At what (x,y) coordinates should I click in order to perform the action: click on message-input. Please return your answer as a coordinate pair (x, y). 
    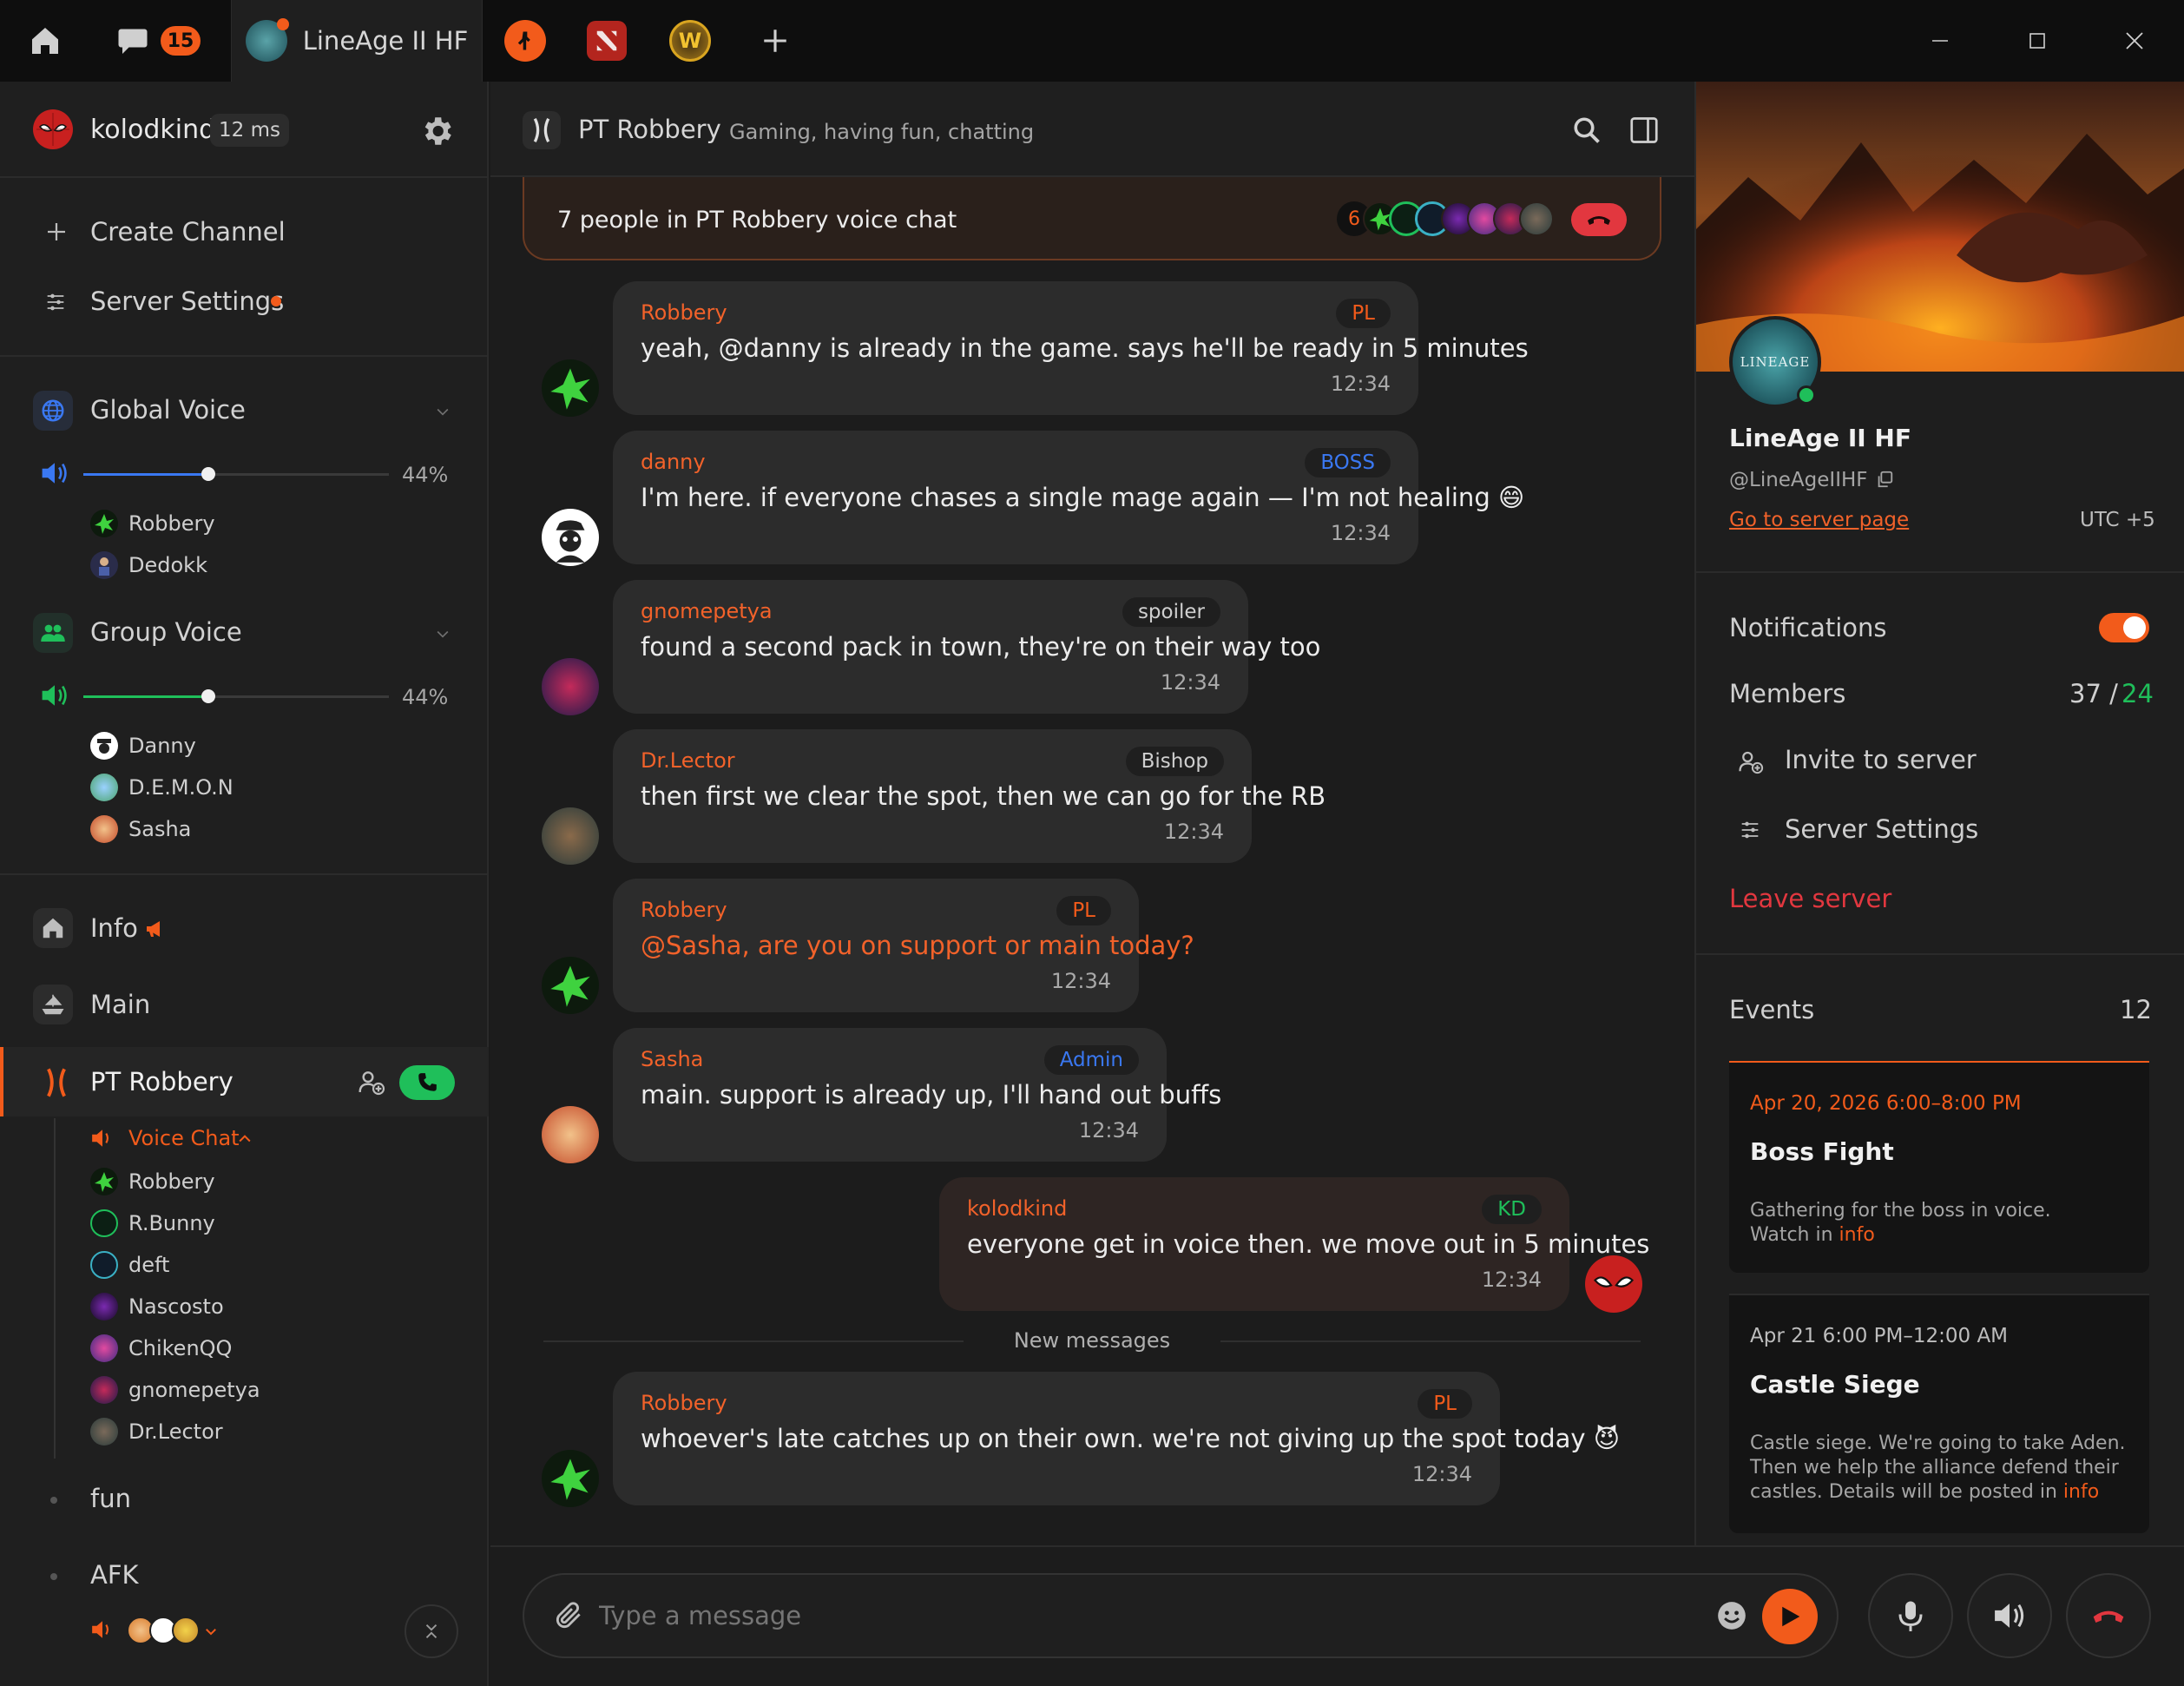
    Looking at the image, I should click on (1141, 1615).